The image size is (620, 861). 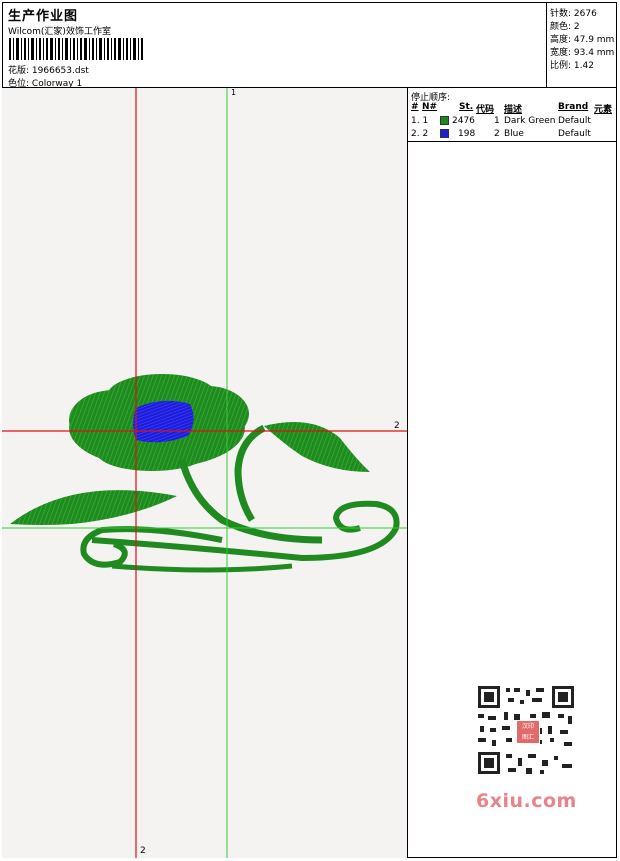 What do you see at coordinates (420, 121) in the screenshot?
I see `row-index: 1. 1` at bounding box center [420, 121].